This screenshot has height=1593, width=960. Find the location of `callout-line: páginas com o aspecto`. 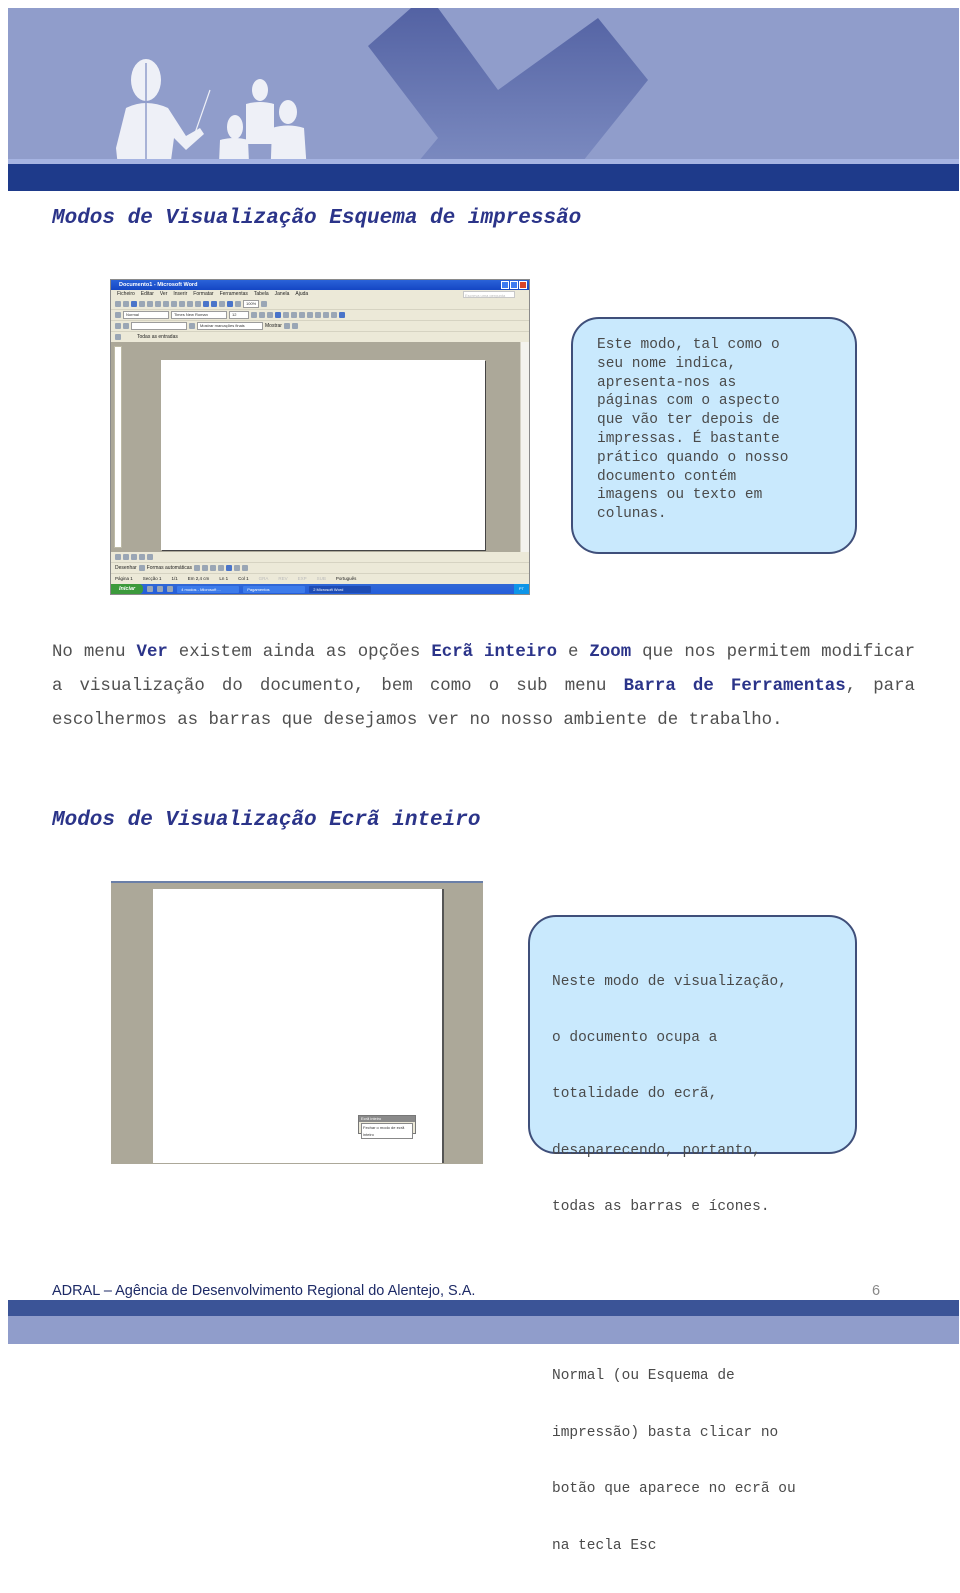

callout-line: páginas com o aspecto is located at coordinates (688, 401).